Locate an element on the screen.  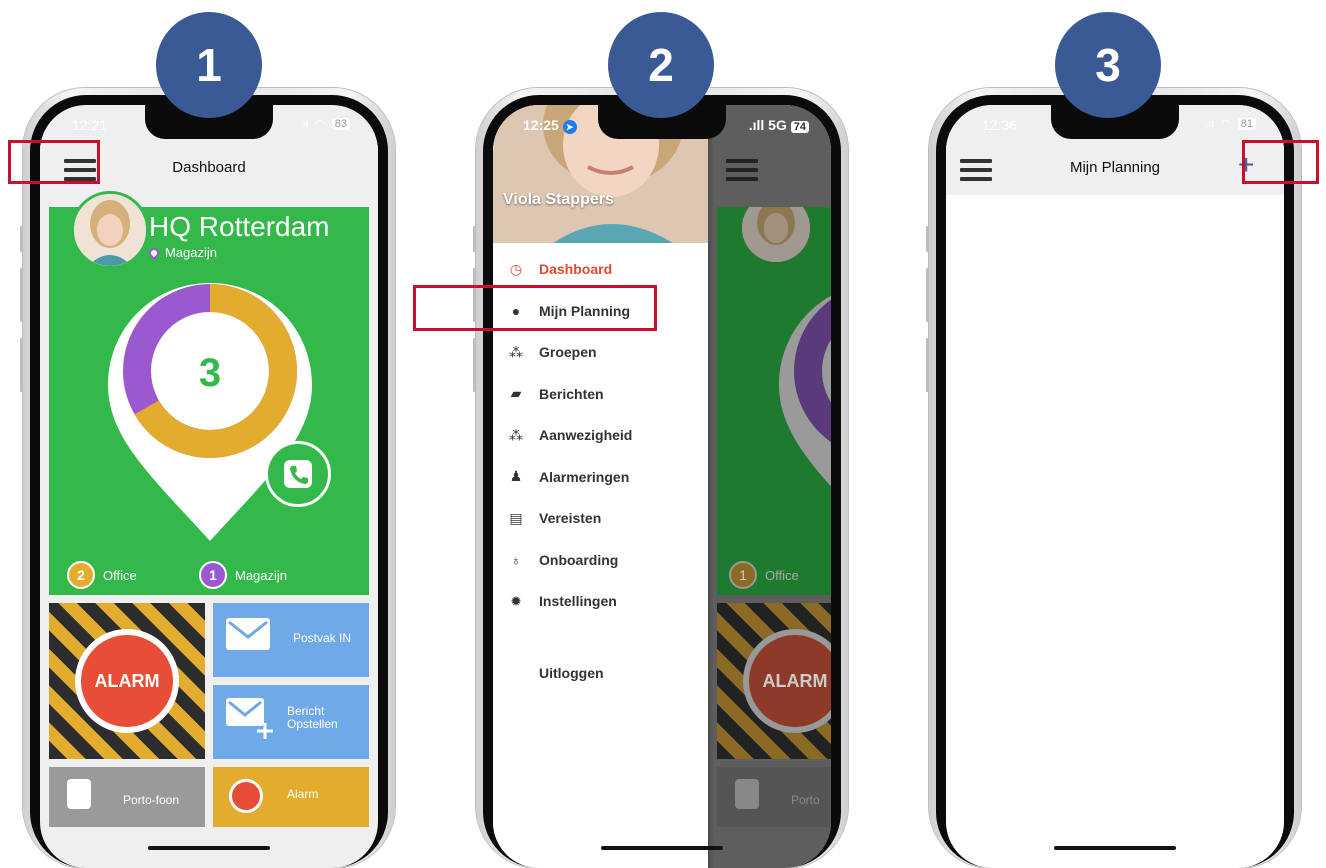
compose-mail-icon is located at coordinates (249, 718).